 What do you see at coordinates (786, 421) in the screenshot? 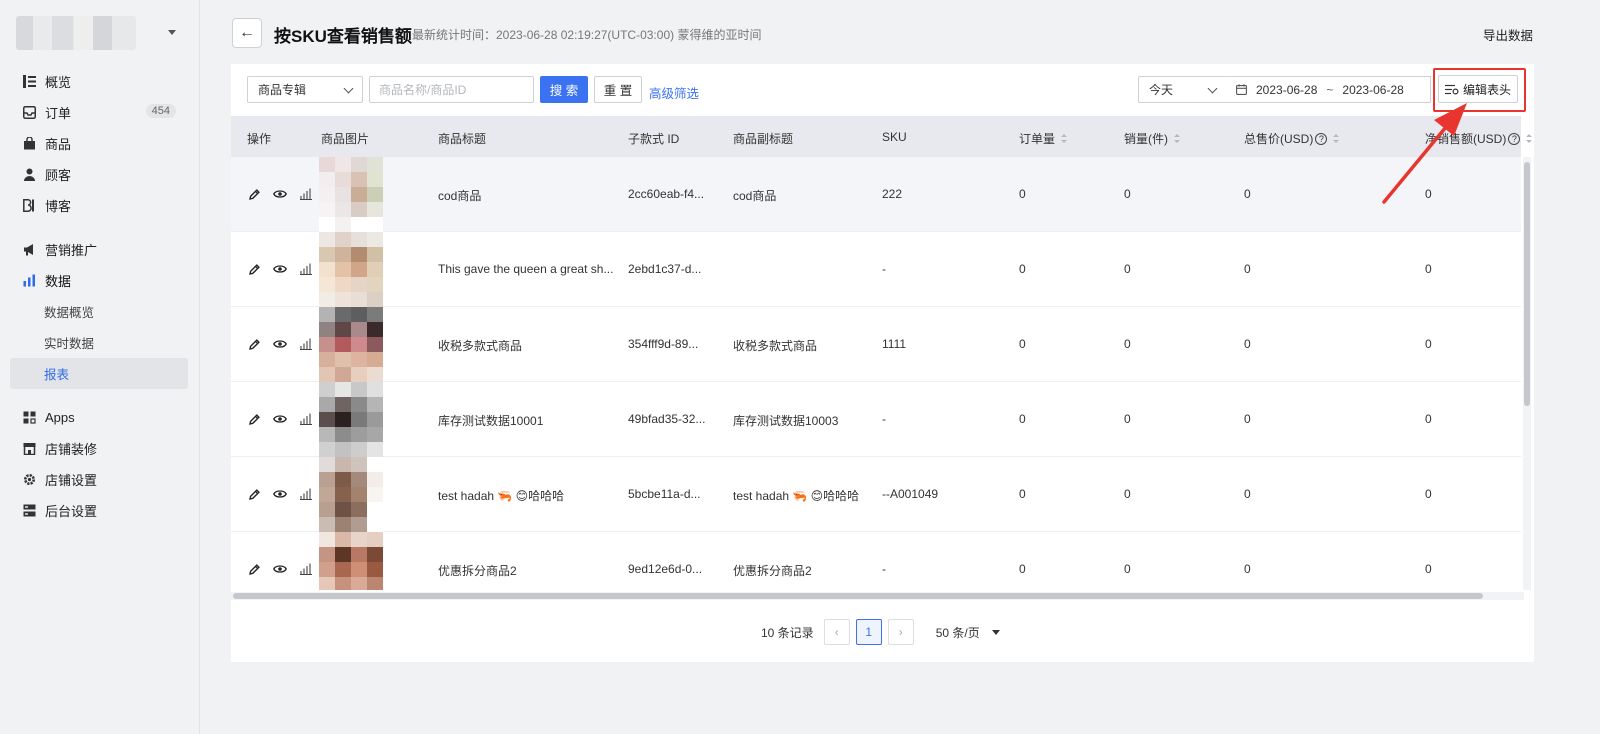
I see `product-subtitle: 库存测试数据10003` at bounding box center [786, 421].